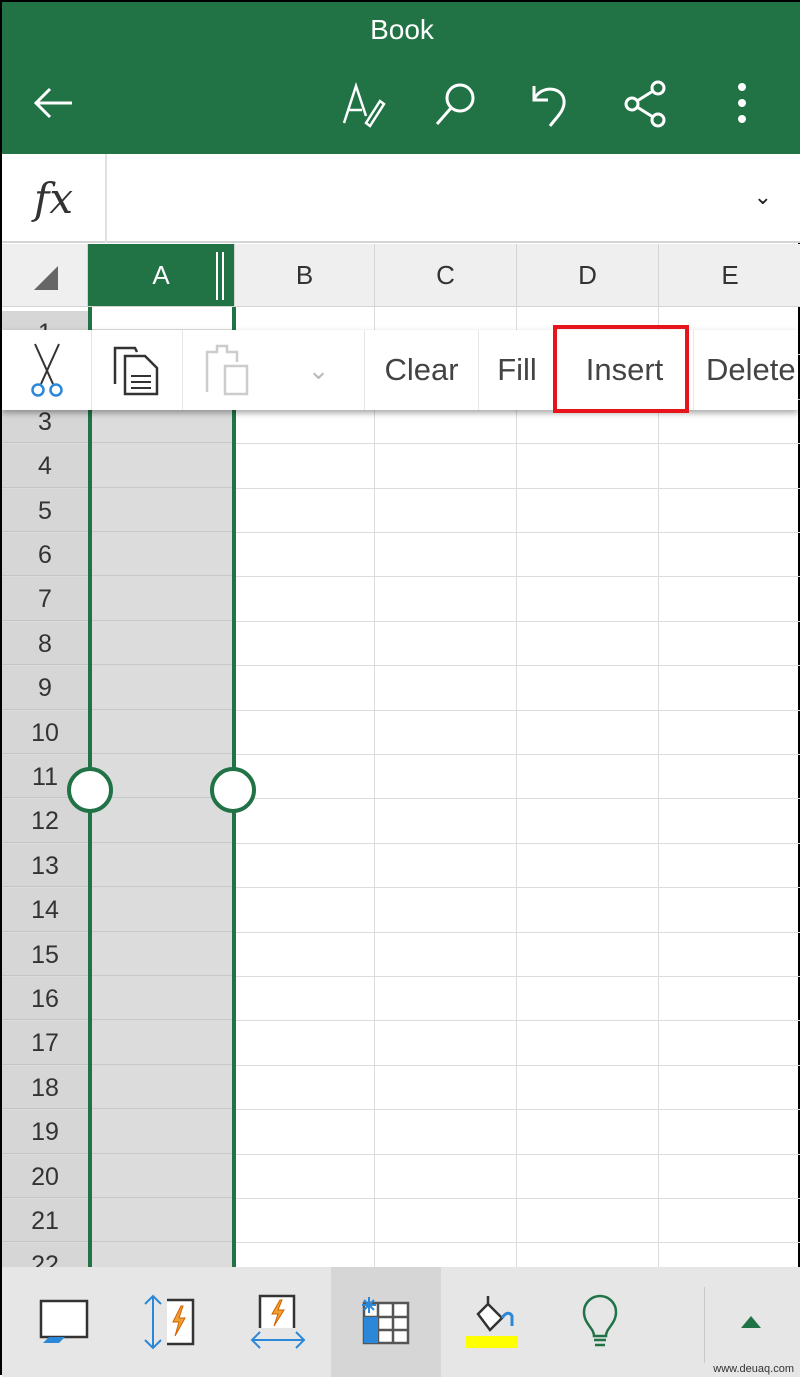 Image resolution: width=800 pixels, height=1377 pixels. I want to click on freeze-panes-icon, so click(386, 1321).